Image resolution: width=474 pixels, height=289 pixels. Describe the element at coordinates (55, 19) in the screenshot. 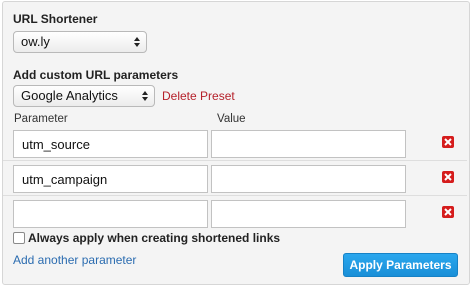

I see `url-shortener-title: URL Shortener` at that location.